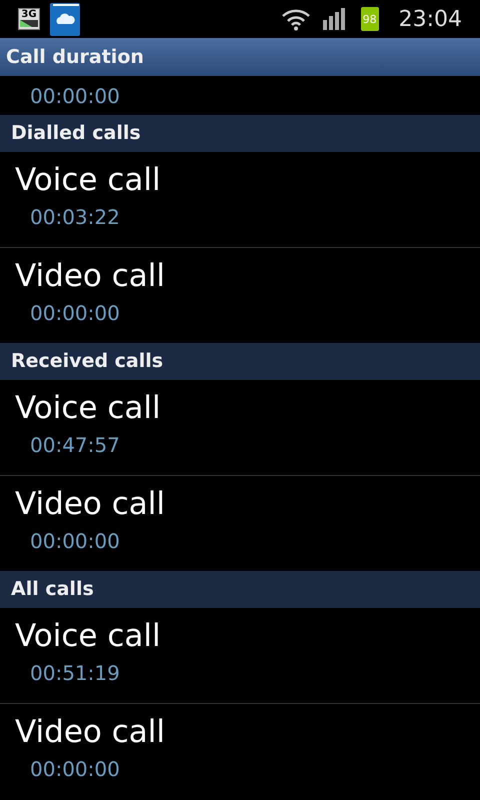 Image resolution: width=480 pixels, height=800 pixels. I want to click on section-header: All calls, so click(240, 589).